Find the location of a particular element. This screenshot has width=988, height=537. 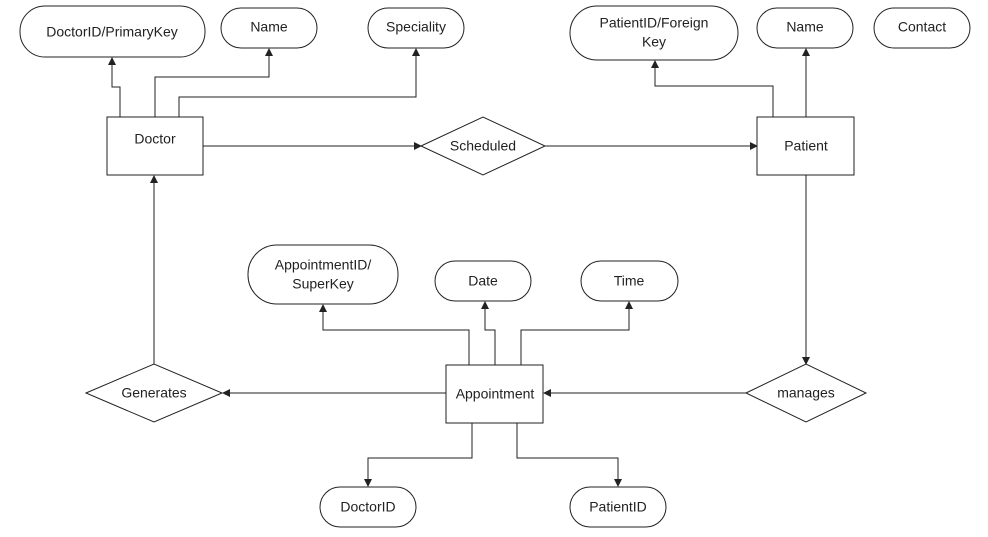

connector-appointment-time is located at coordinates (576, 333).